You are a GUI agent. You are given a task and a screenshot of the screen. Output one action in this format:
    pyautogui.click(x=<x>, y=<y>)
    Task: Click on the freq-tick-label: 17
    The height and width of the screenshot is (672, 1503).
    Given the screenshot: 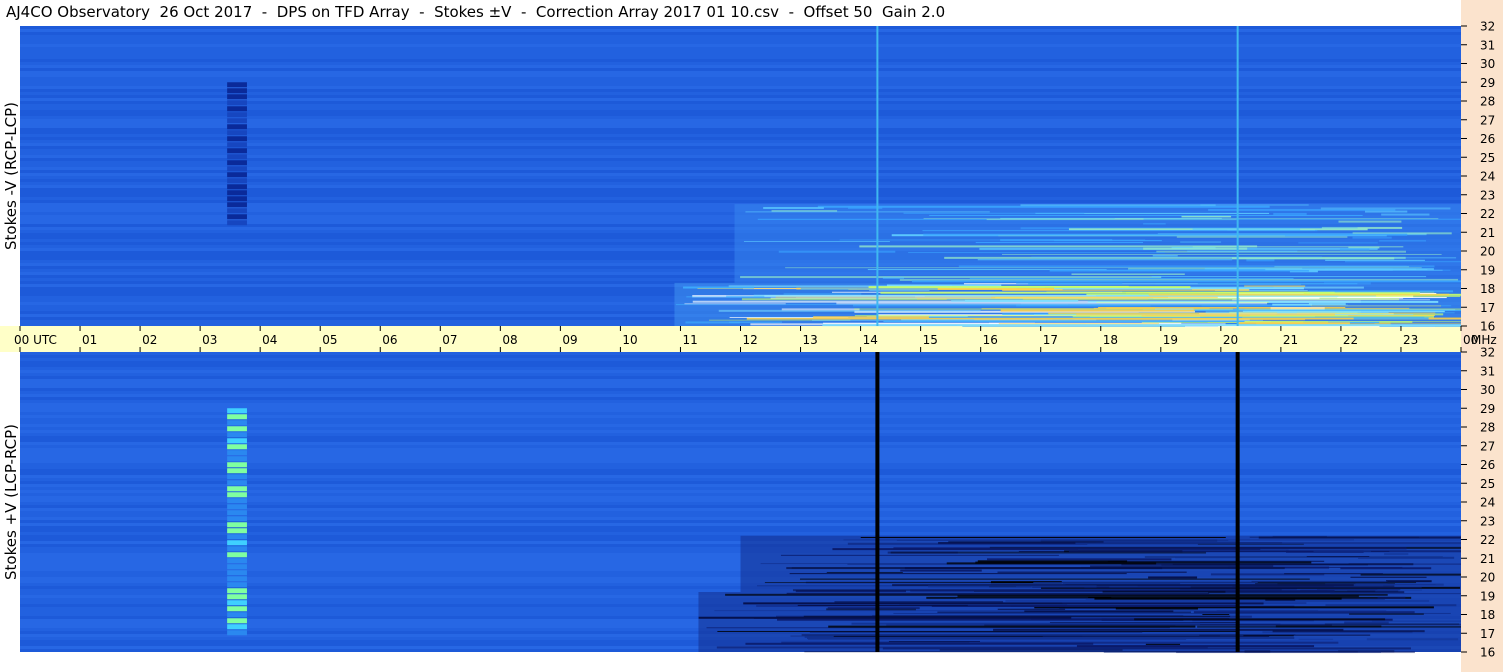 What is the action you would take?
    pyautogui.click(x=1487, y=308)
    